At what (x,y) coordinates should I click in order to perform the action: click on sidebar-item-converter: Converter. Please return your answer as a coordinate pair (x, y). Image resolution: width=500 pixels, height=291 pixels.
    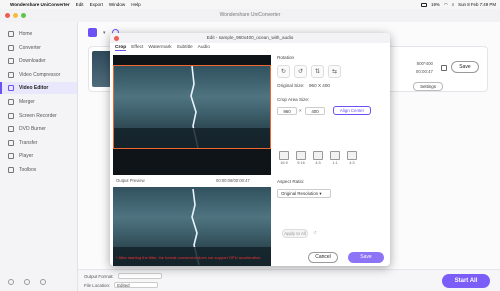
    Looking at the image, I should click on (38, 48).